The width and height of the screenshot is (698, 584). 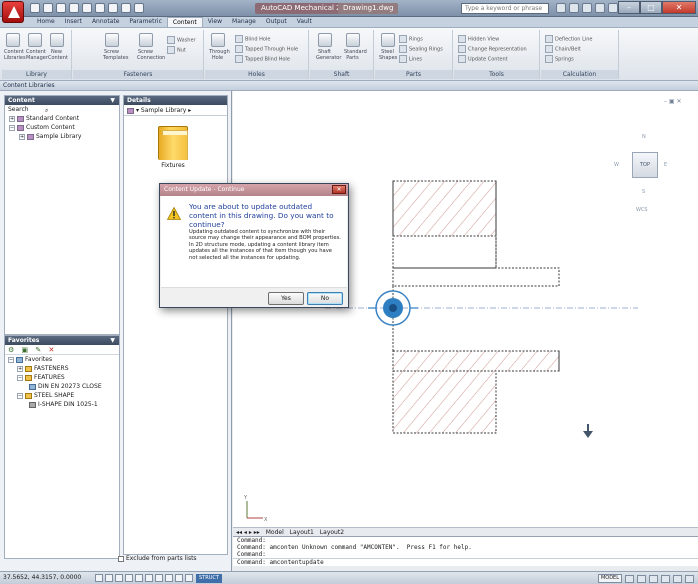 What do you see at coordinates (563, 49) in the screenshot?
I see `chain-belt-tool: Chain/Belt` at bounding box center [563, 49].